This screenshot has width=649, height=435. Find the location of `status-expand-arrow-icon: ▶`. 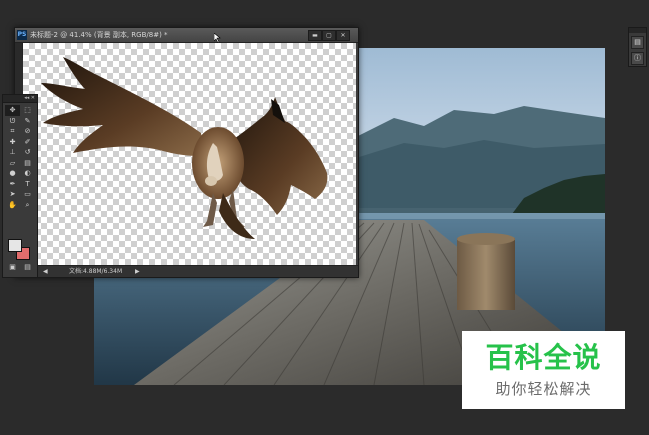

status-expand-arrow-icon: ▶ is located at coordinates (137, 271).